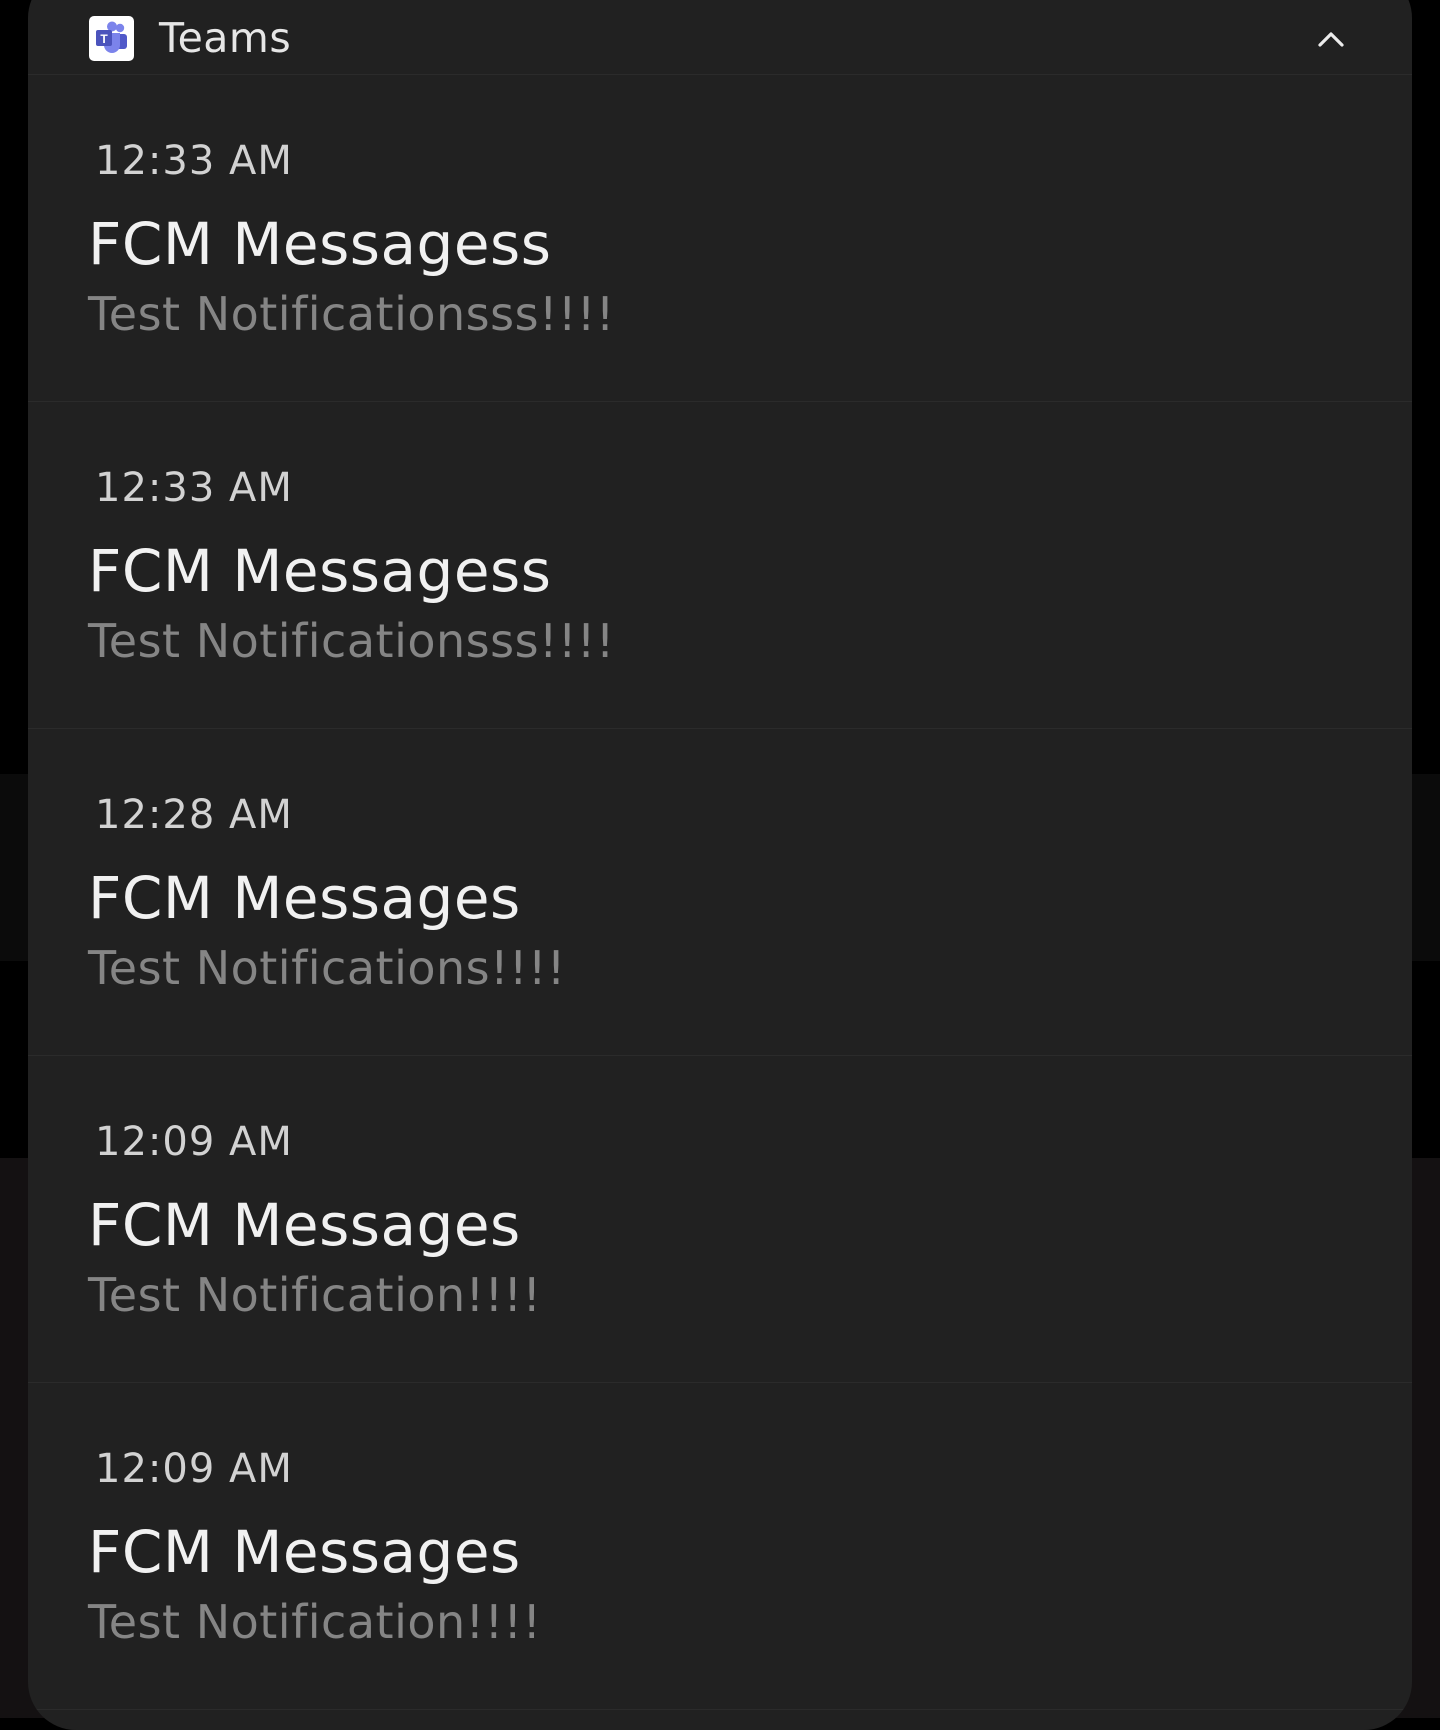  Describe the element at coordinates (720, 37) in the screenshot. I see `notification-group-header: T Teams` at that location.